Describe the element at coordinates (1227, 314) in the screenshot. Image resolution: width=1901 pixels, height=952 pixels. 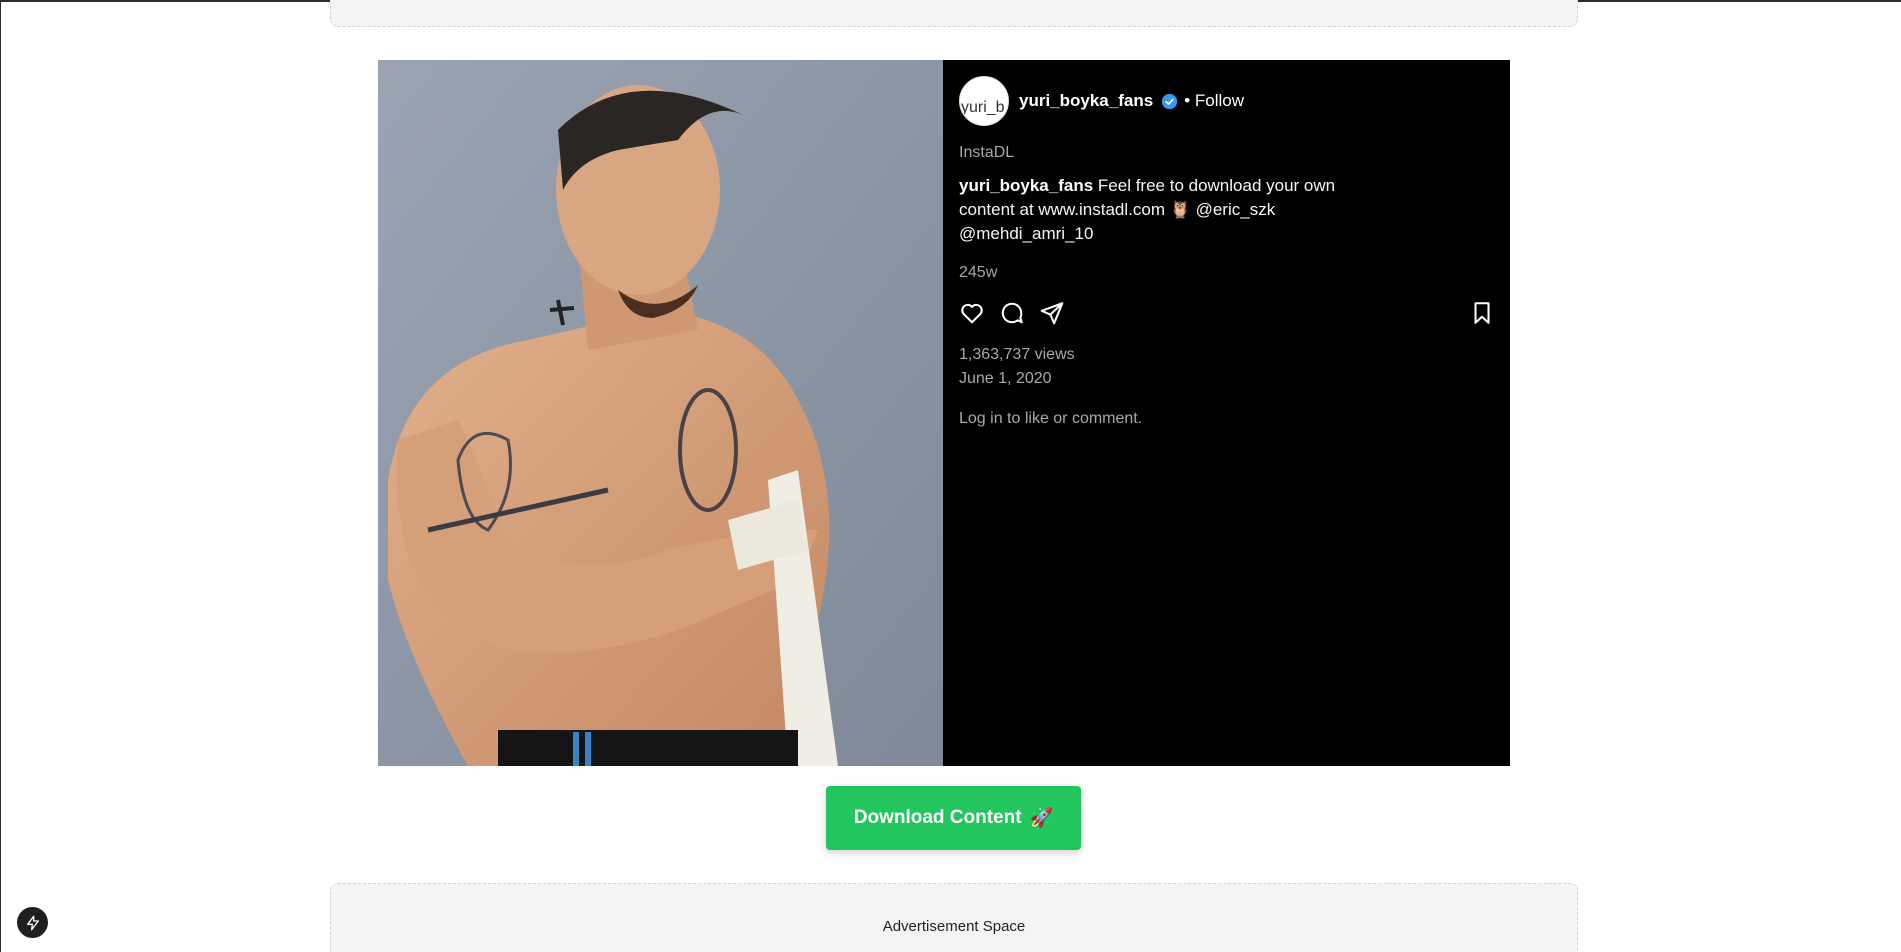
I see `action-bar` at that location.